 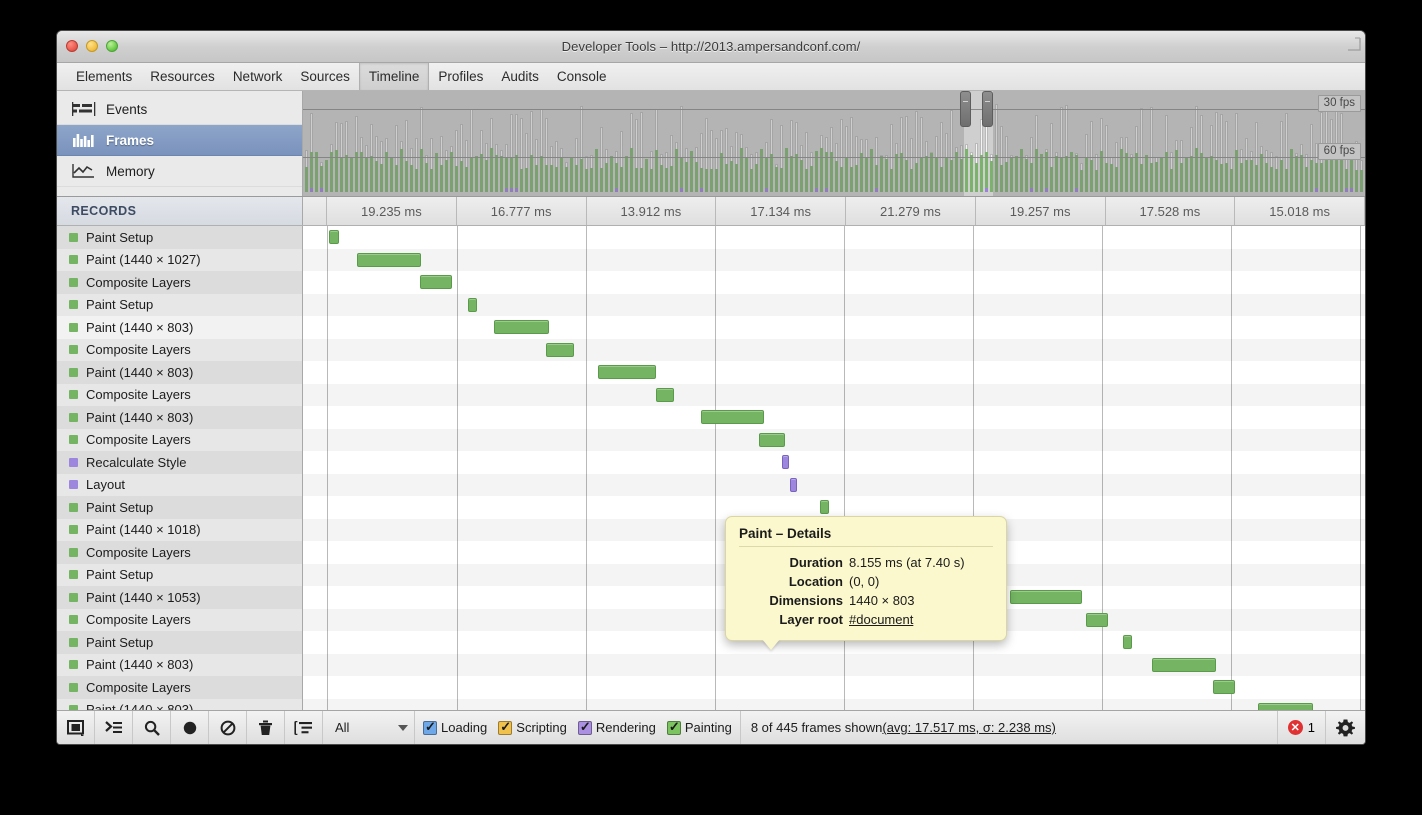 What do you see at coordinates (455, 727) in the screenshot?
I see `filter-checkbox-loading: Loading` at bounding box center [455, 727].